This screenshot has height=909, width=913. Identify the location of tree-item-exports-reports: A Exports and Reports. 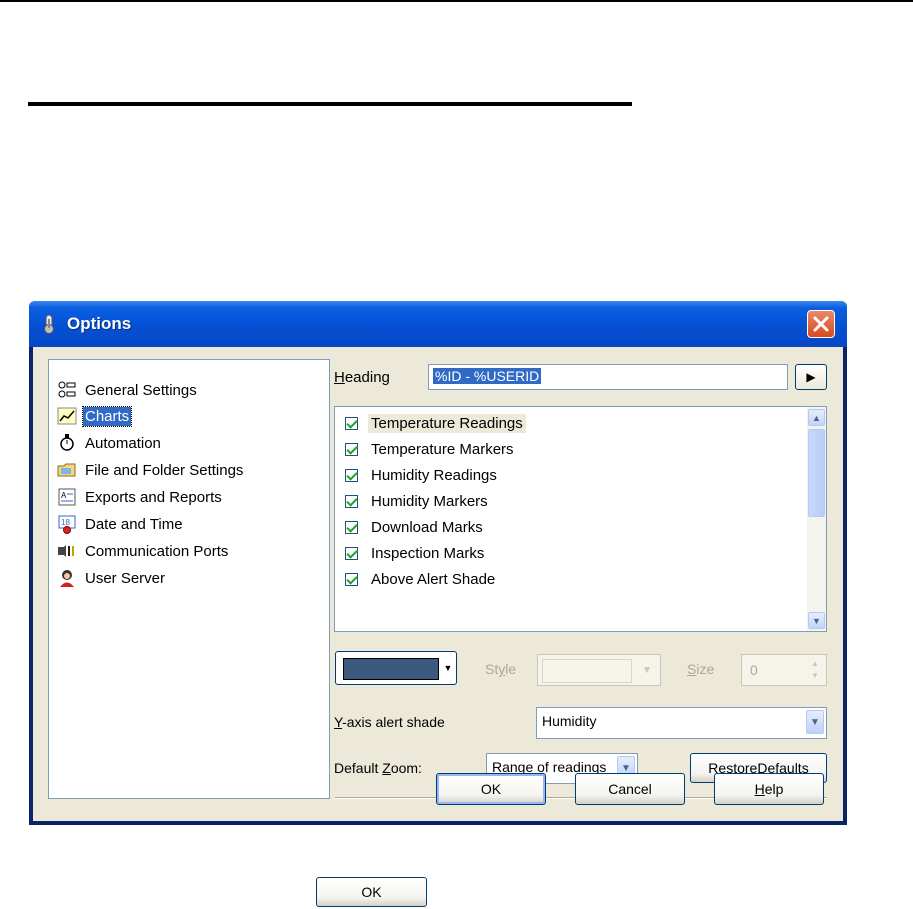
(140, 497).